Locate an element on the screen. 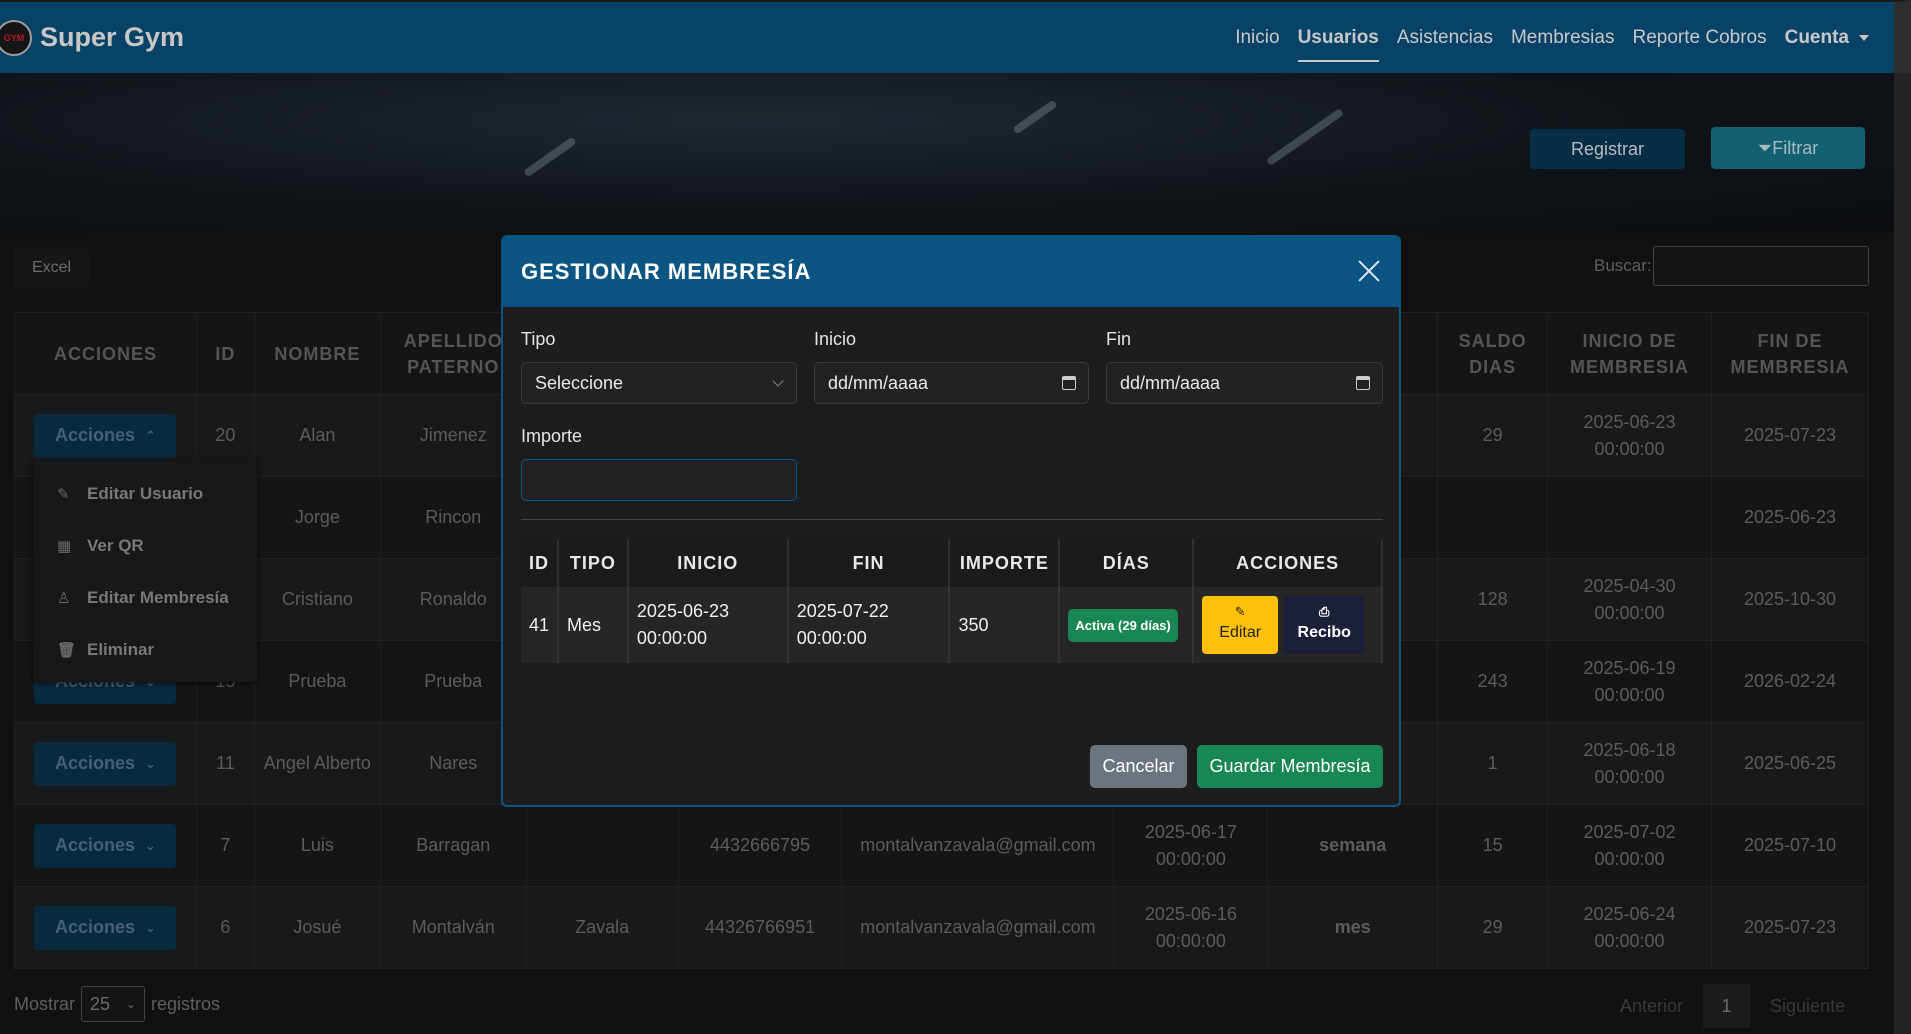 The width and height of the screenshot is (1911, 1034). cell-tipo: Mes is located at coordinates (593, 625).